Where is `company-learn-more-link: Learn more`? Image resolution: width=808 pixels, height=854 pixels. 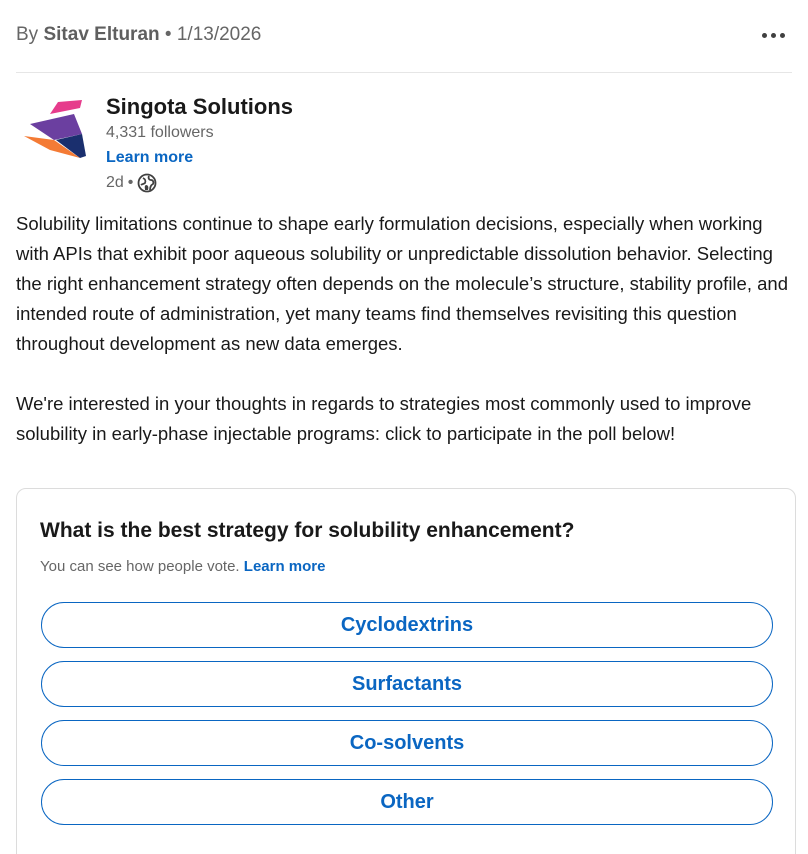 company-learn-more-link: Learn more is located at coordinates (149, 158).